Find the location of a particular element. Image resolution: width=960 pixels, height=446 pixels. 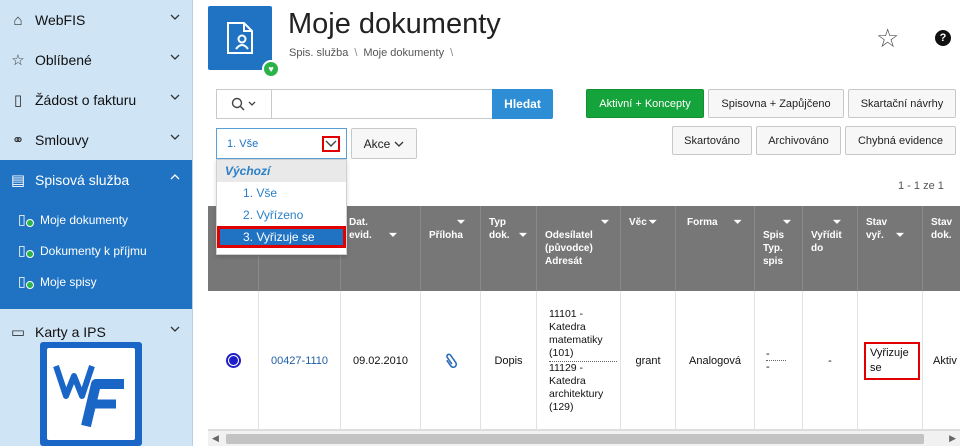

horizontal-scrollbar: ◀ ▶ is located at coordinates (584, 438).